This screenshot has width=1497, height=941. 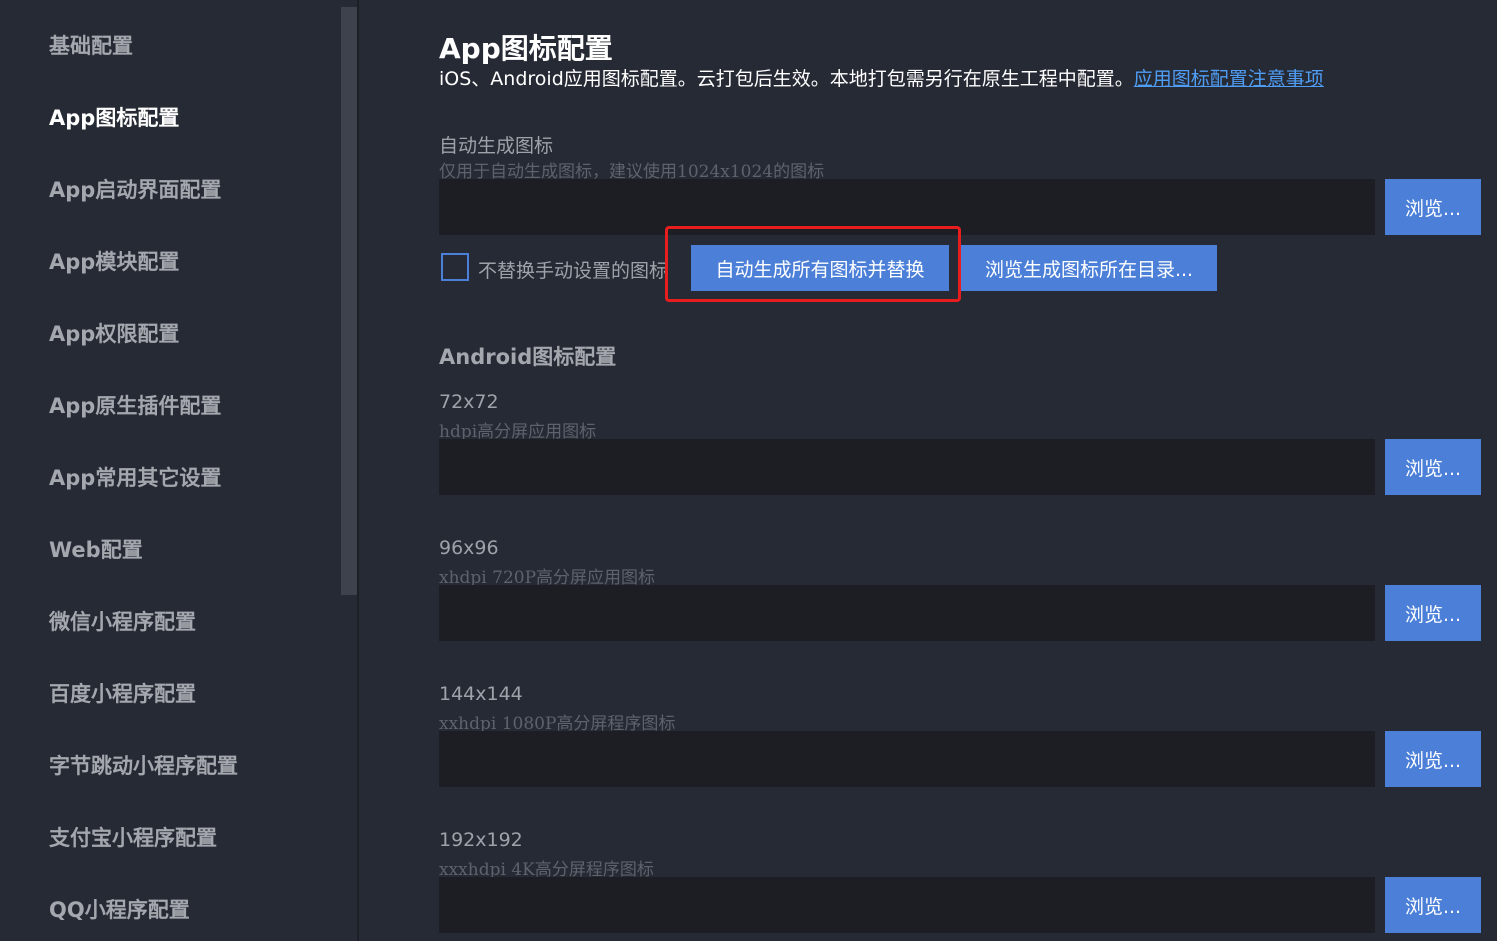 I want to click on android-96-path-input, so click(x=907, y=613).